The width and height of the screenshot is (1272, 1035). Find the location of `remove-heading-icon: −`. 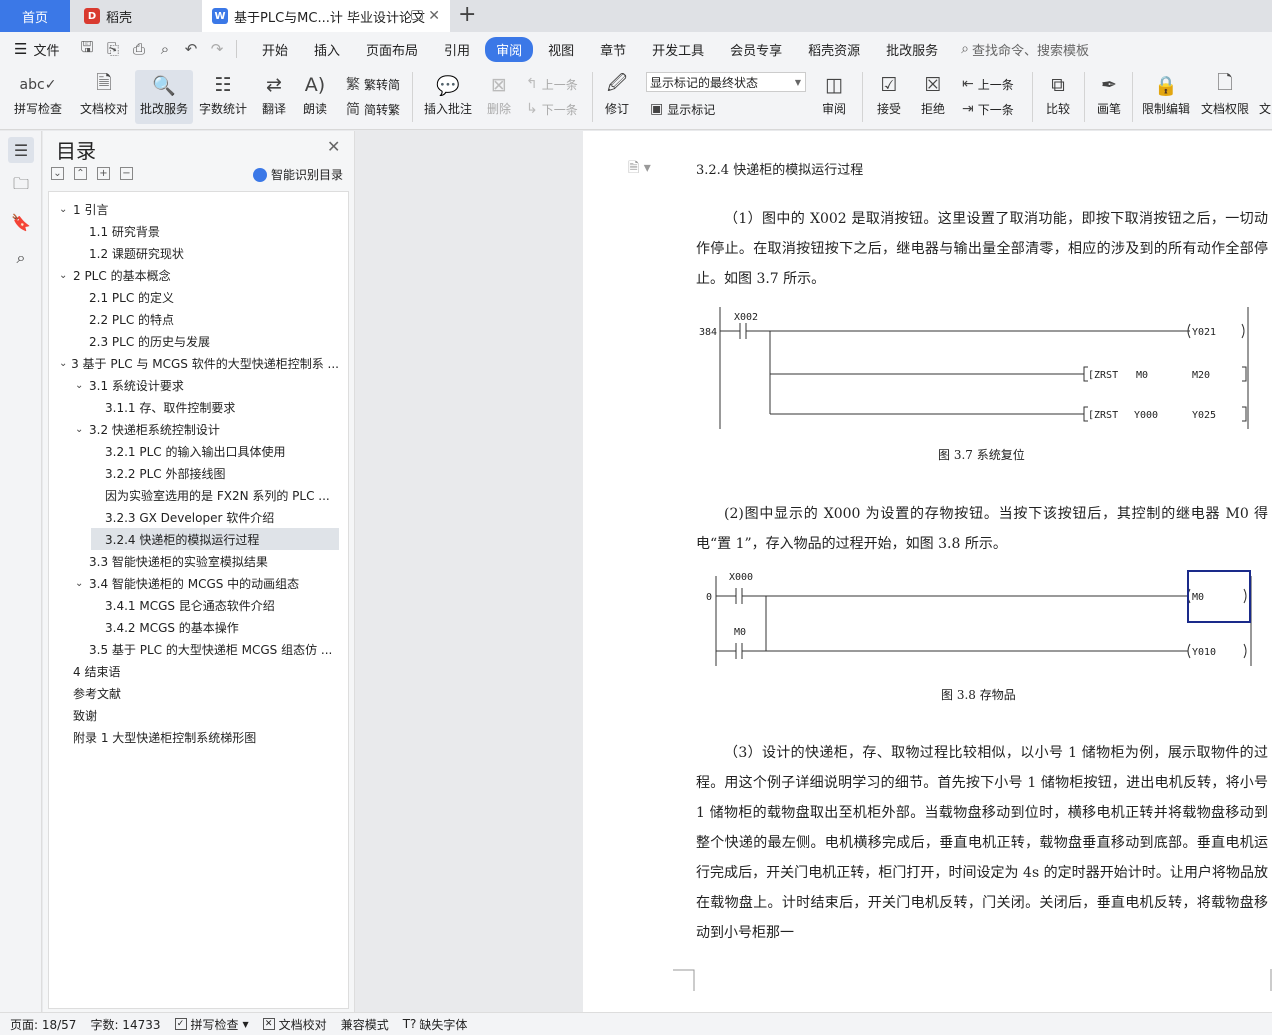

remove-heading-icon: − is located at coordinates (126, 173).